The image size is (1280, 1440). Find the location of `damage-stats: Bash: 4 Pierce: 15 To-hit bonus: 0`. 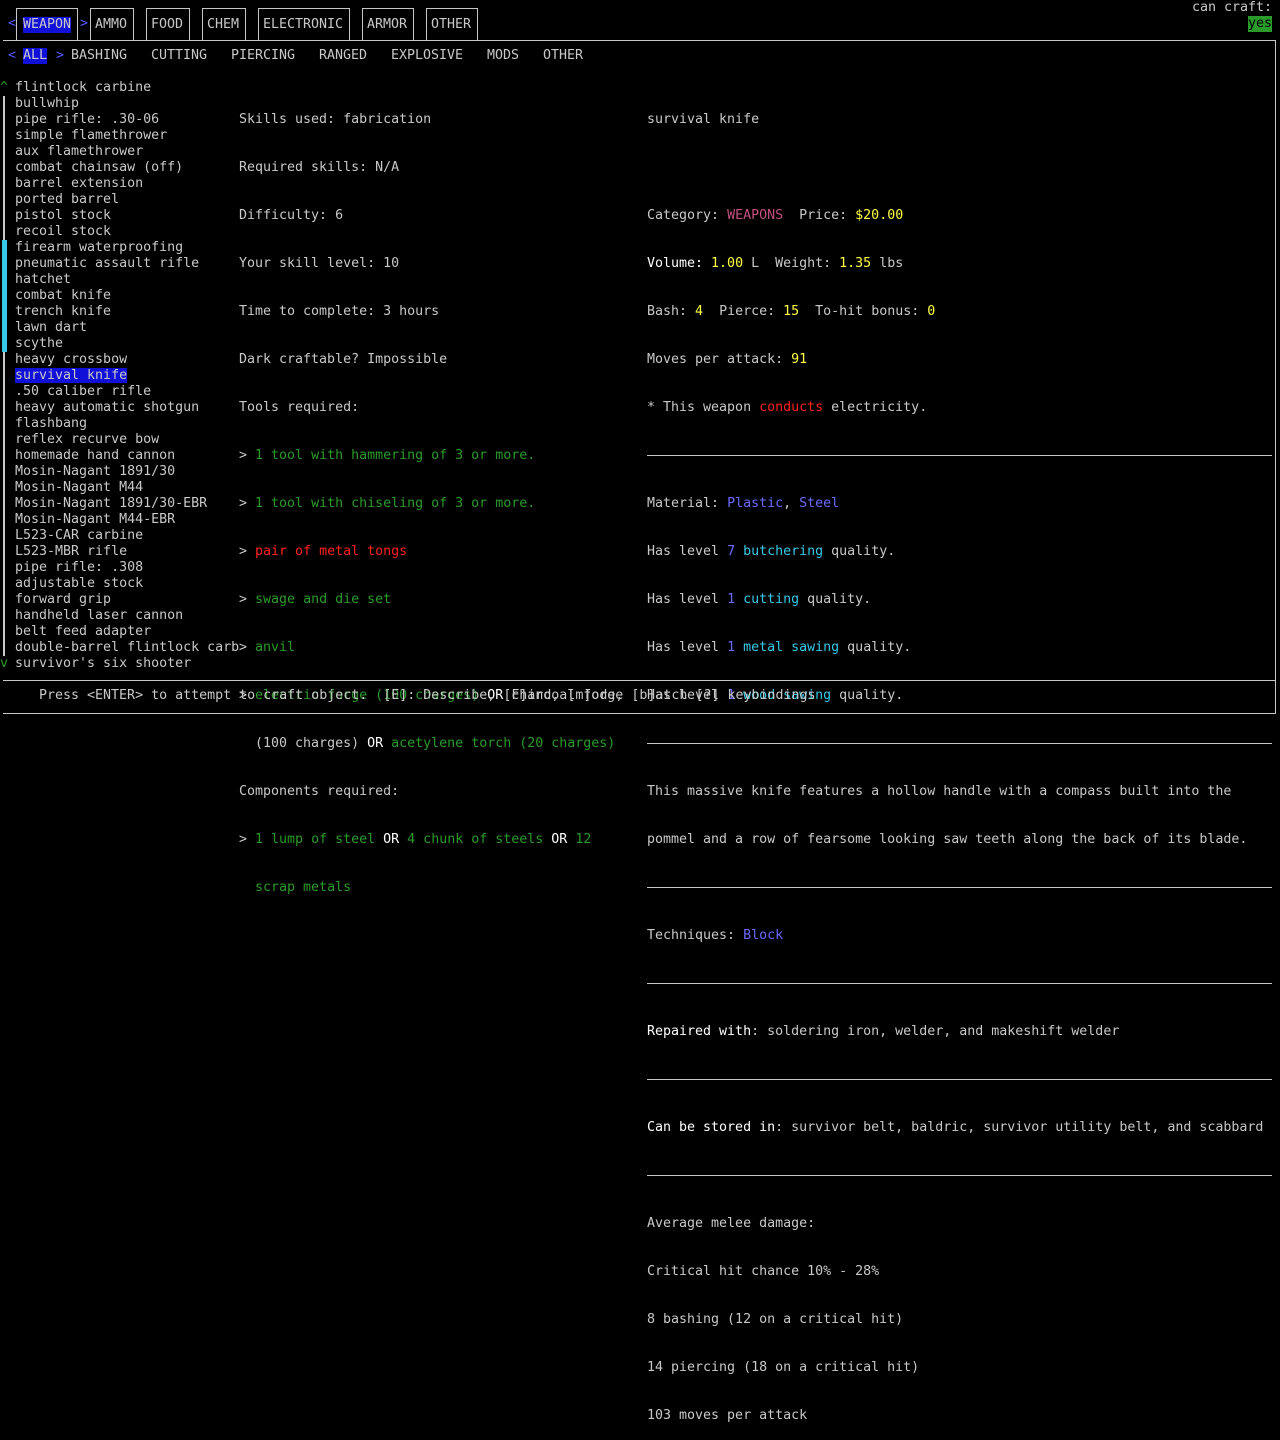

damage-stats: Bash: 4 Pierce: 15 To-hit bonus: 0 is located at coordinates (791, 311).